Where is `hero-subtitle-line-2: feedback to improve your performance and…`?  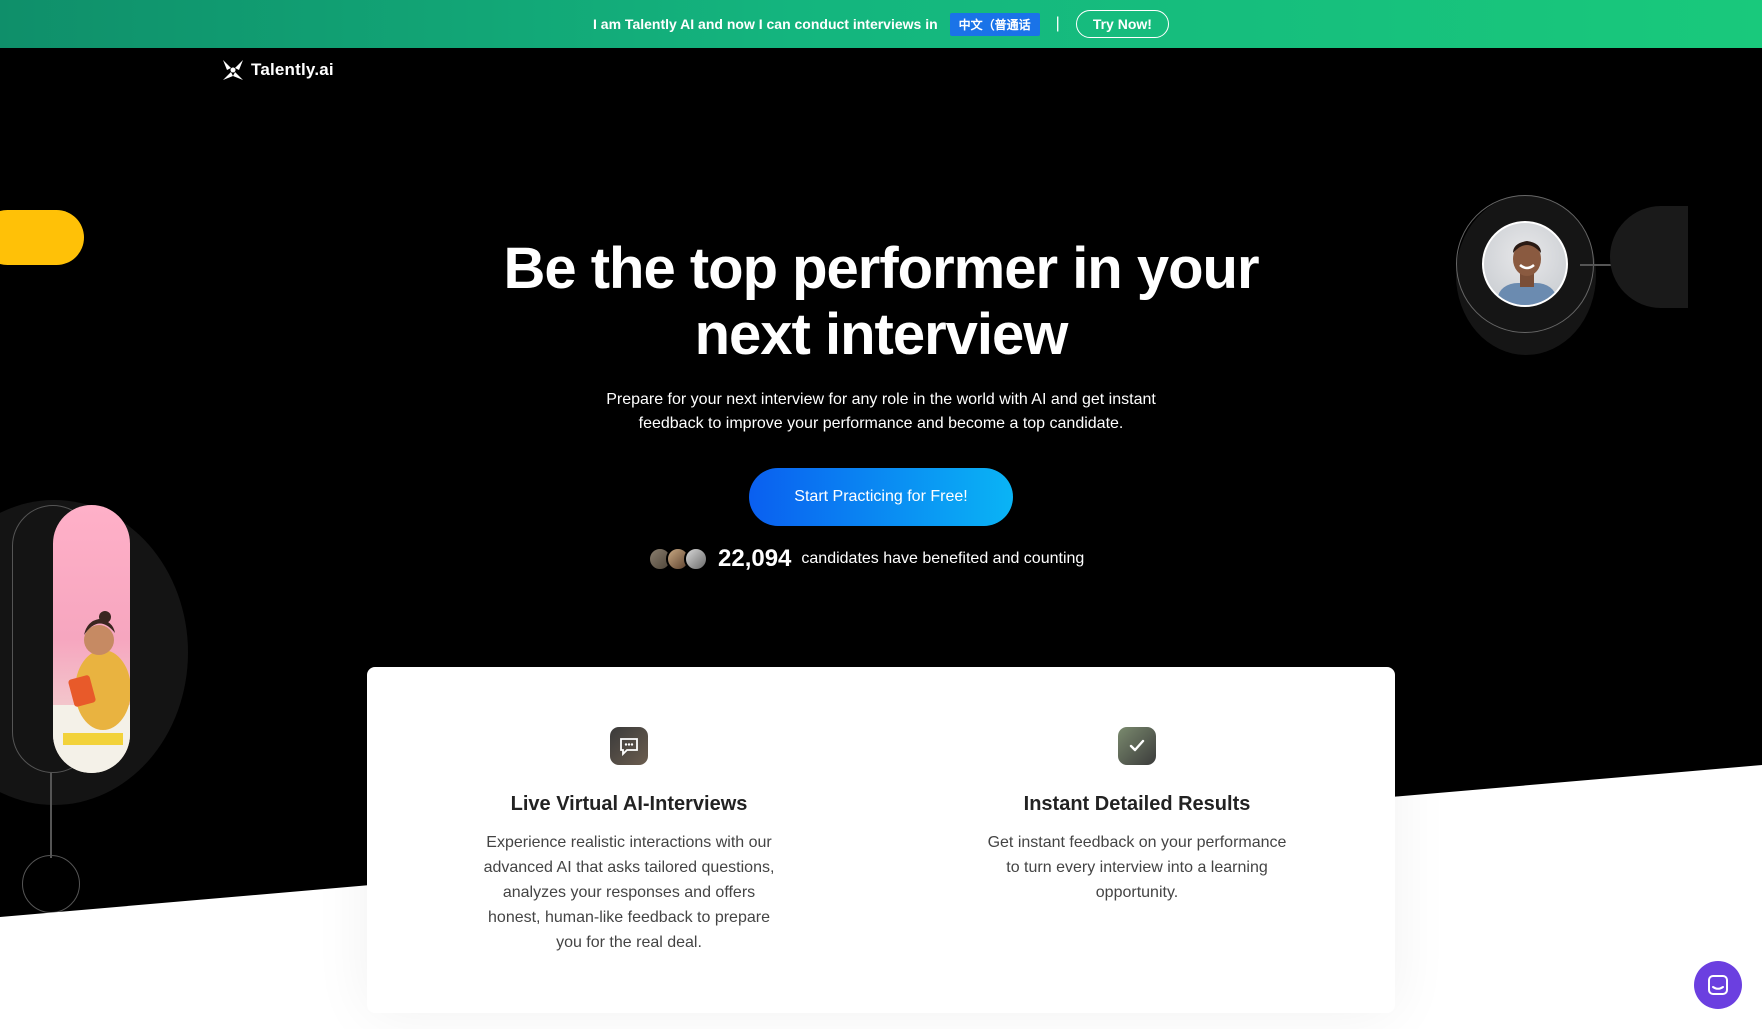
hero-subtitle-line-2: feedback to improve your performance and… is located at coordinates (881, 423).